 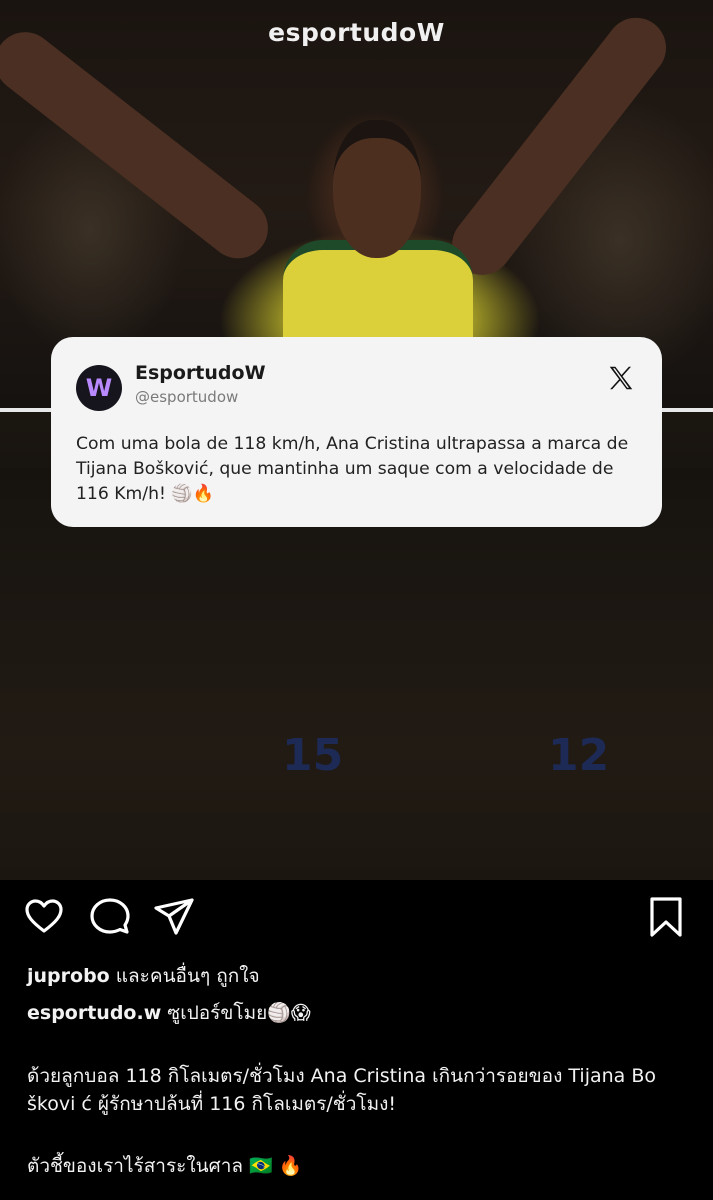 I want to click on caption-last-line: ตัวชี้ของเราไร้สาระในศาล 🇧🇷 🔥, so click(x=165, y=1166).